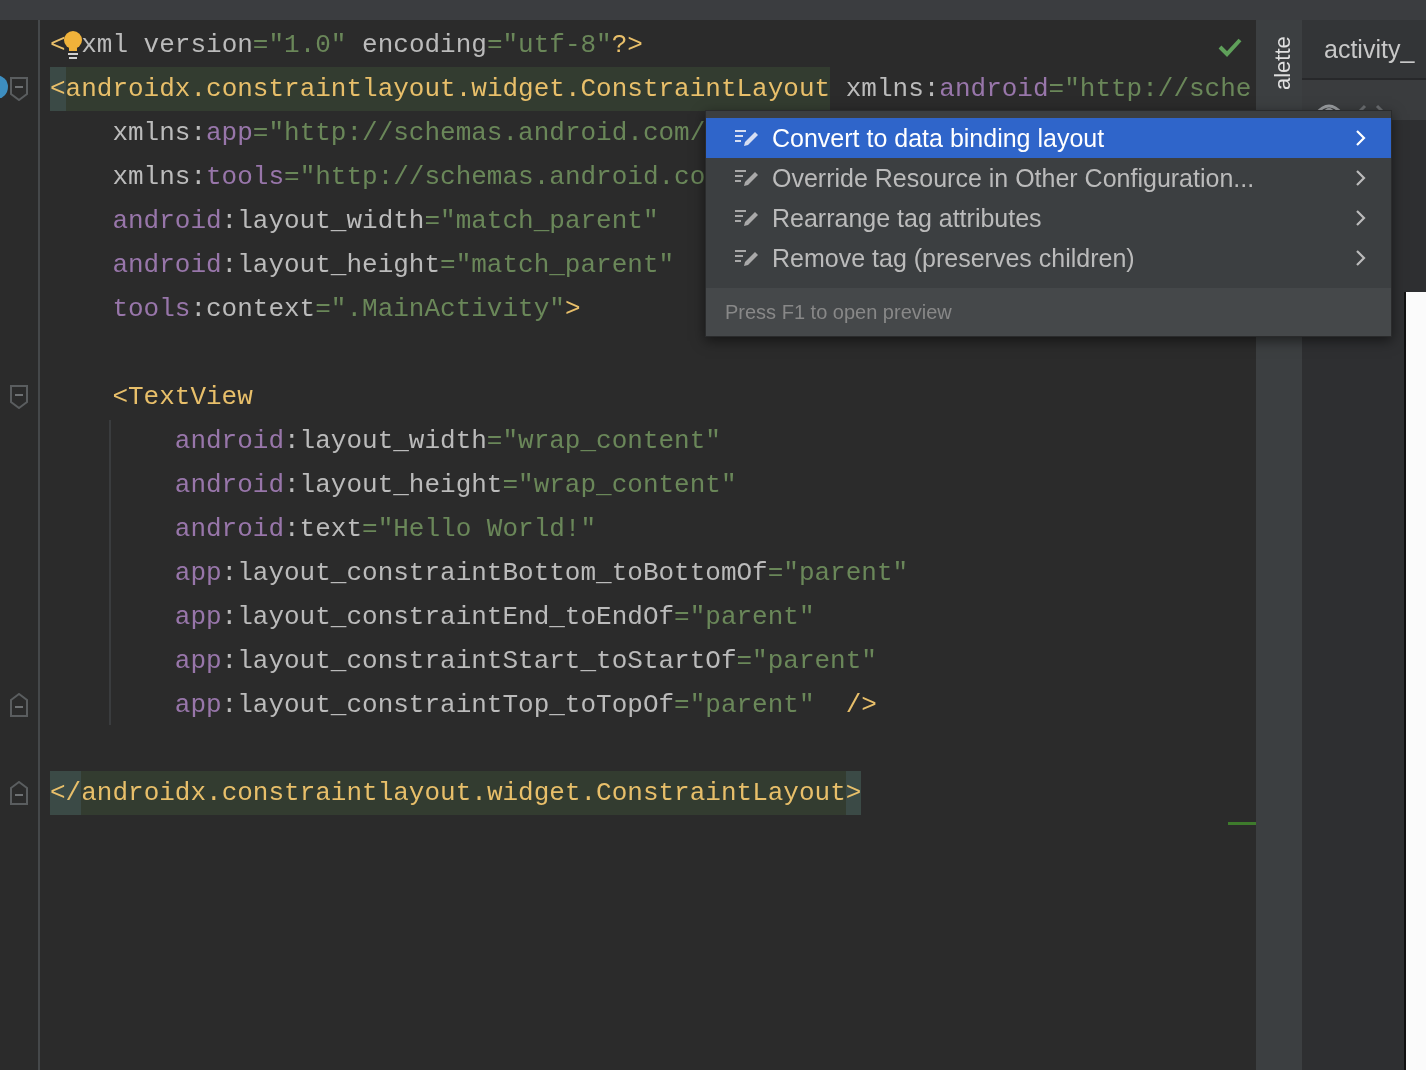 This screenshot has width=1426, height=1070. What do you see at coordinates (1150, 89) in the screenshot?
I see `code-token: ="http://sche` at bounding box center [1150, 89].